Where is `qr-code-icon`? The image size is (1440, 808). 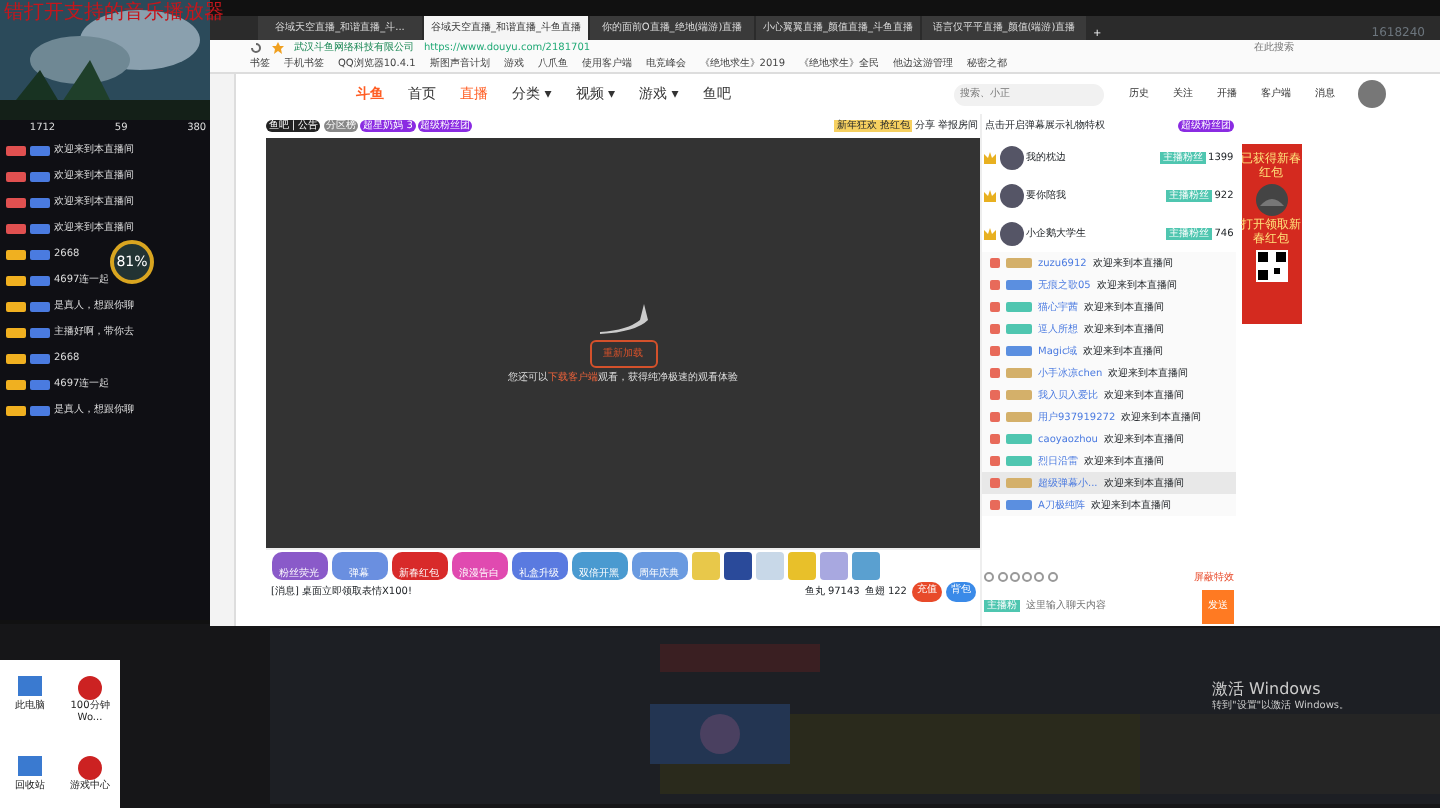 qr-code-icon is located at coordinates (1271, 265).